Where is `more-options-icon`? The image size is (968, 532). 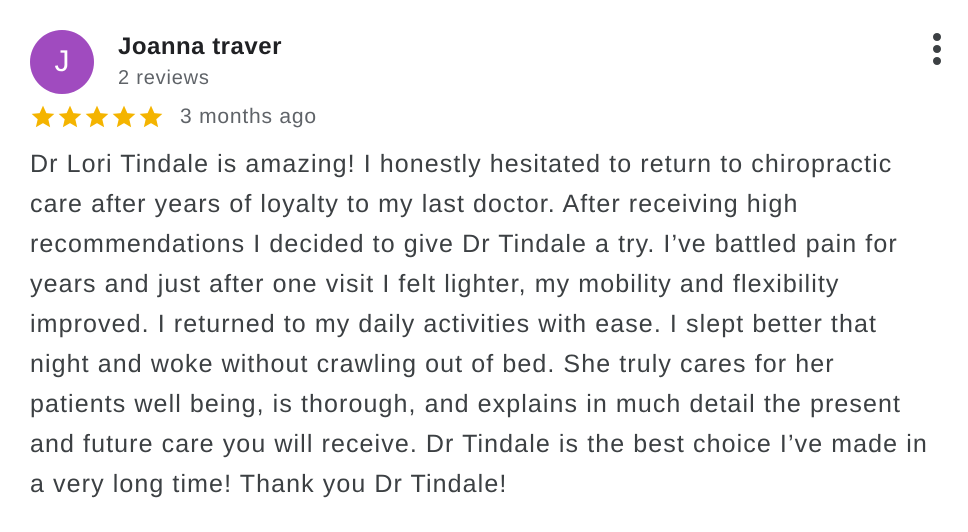
more-options-icon is located at coordinates (937, 49).